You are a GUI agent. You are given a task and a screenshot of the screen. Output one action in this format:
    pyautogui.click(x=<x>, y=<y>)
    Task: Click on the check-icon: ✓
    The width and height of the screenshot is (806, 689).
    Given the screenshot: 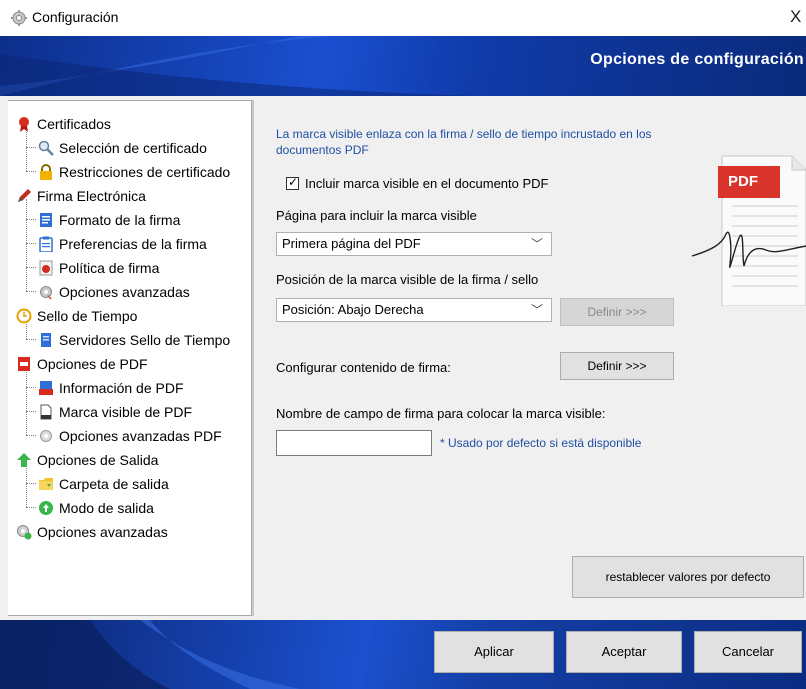 What is the action you would take?
    pyautogui.click(x=293, y=182)
    